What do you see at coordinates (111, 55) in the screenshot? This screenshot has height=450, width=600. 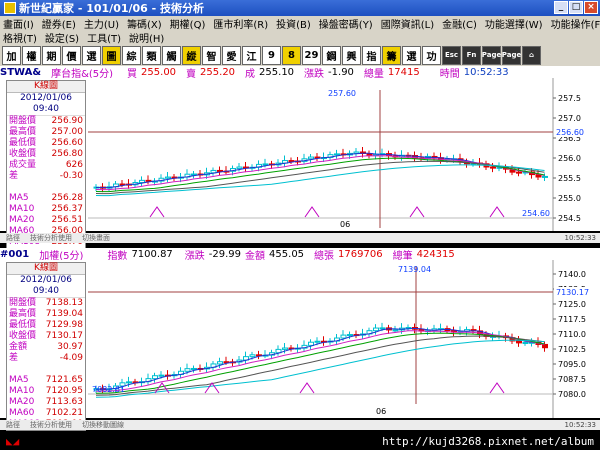 I see `toolbar-button: 圖` at bounding box center [111, 55].